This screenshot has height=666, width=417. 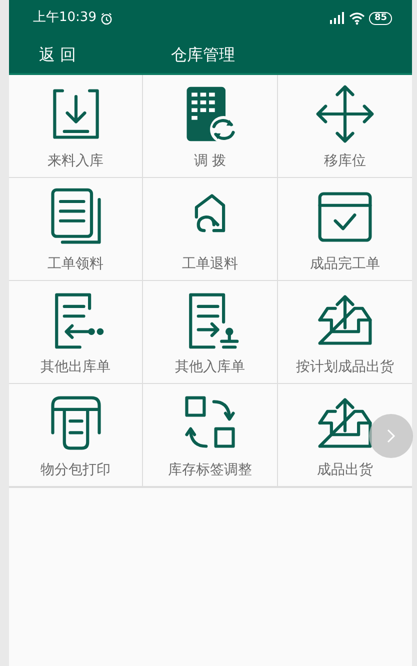 I want to click on menu-tile: 按计划成品出货, so click(x=345, y=332).